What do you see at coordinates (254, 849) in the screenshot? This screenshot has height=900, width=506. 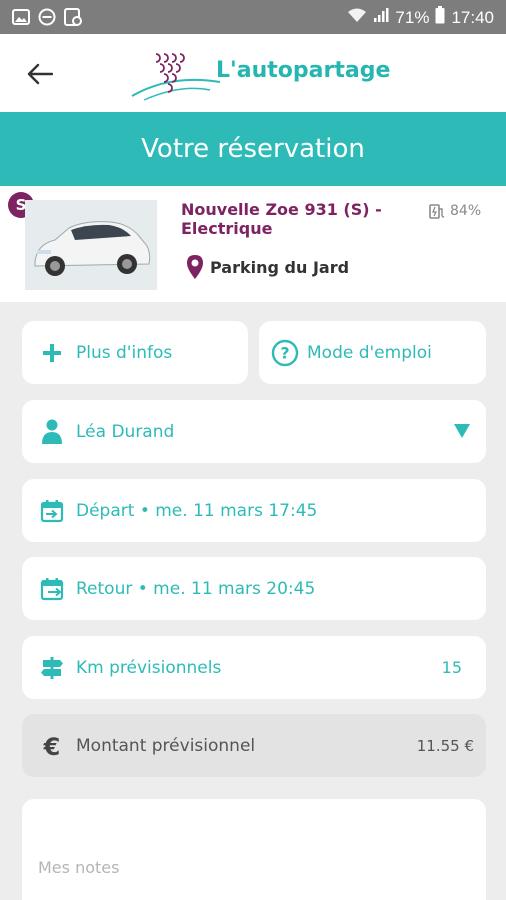 I see `notes-input: Mes notes` at bounding box center [254, 849].